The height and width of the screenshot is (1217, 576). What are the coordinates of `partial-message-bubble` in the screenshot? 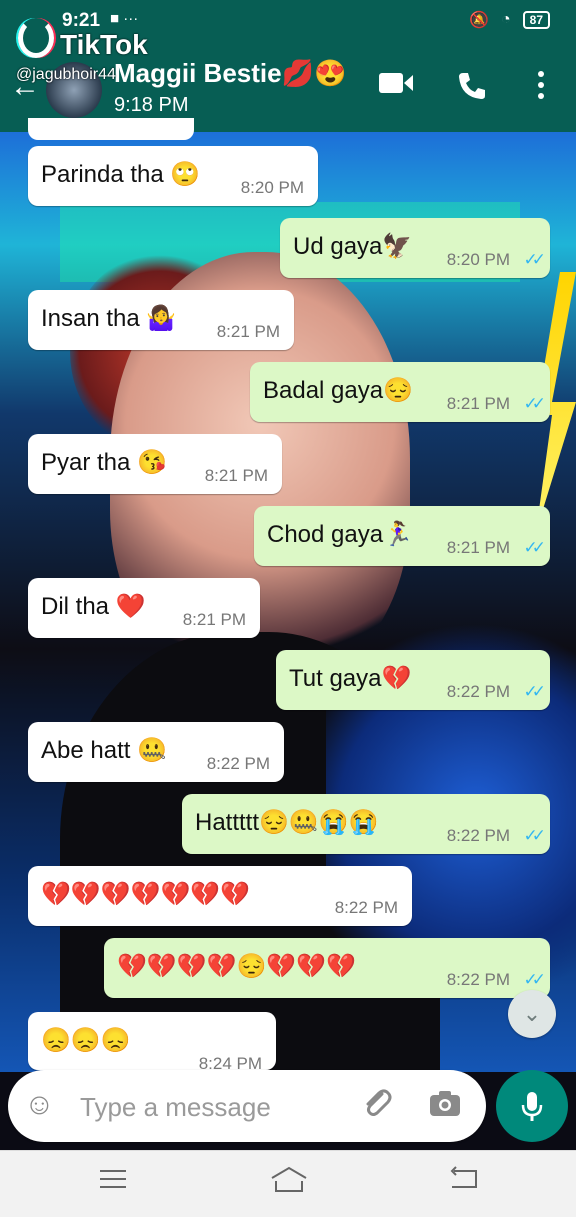 It's located at (111, 129).